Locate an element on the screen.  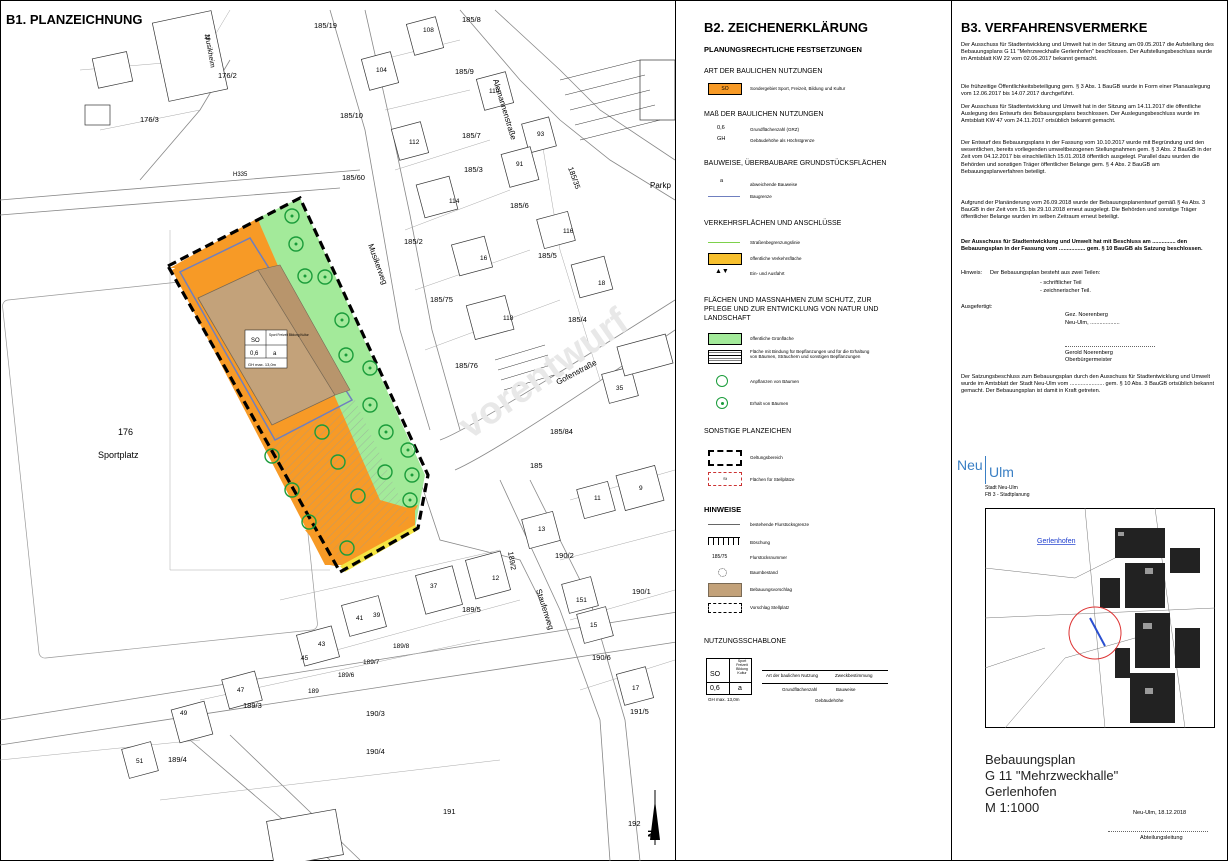
house-no-43: 43 is located at coordinates (322, 644).